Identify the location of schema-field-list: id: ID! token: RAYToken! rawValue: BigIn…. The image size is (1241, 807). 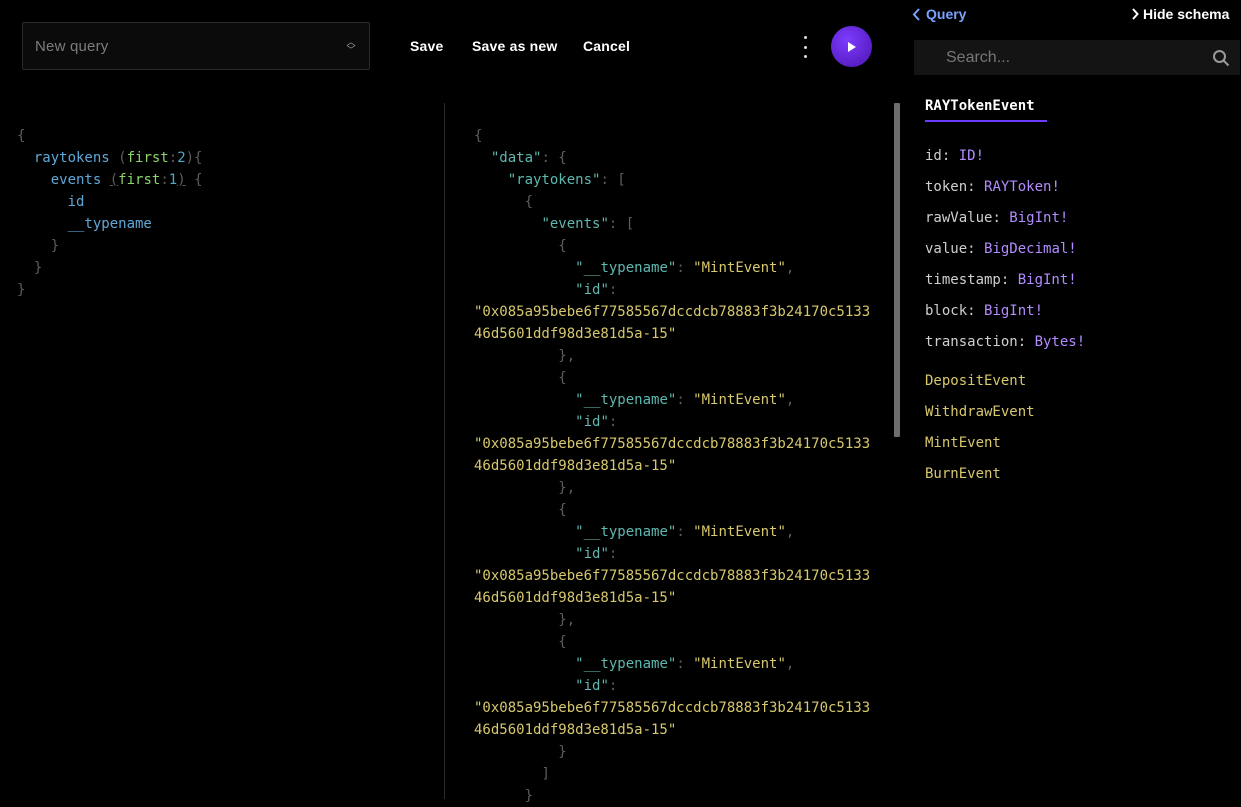
(1005, 253).